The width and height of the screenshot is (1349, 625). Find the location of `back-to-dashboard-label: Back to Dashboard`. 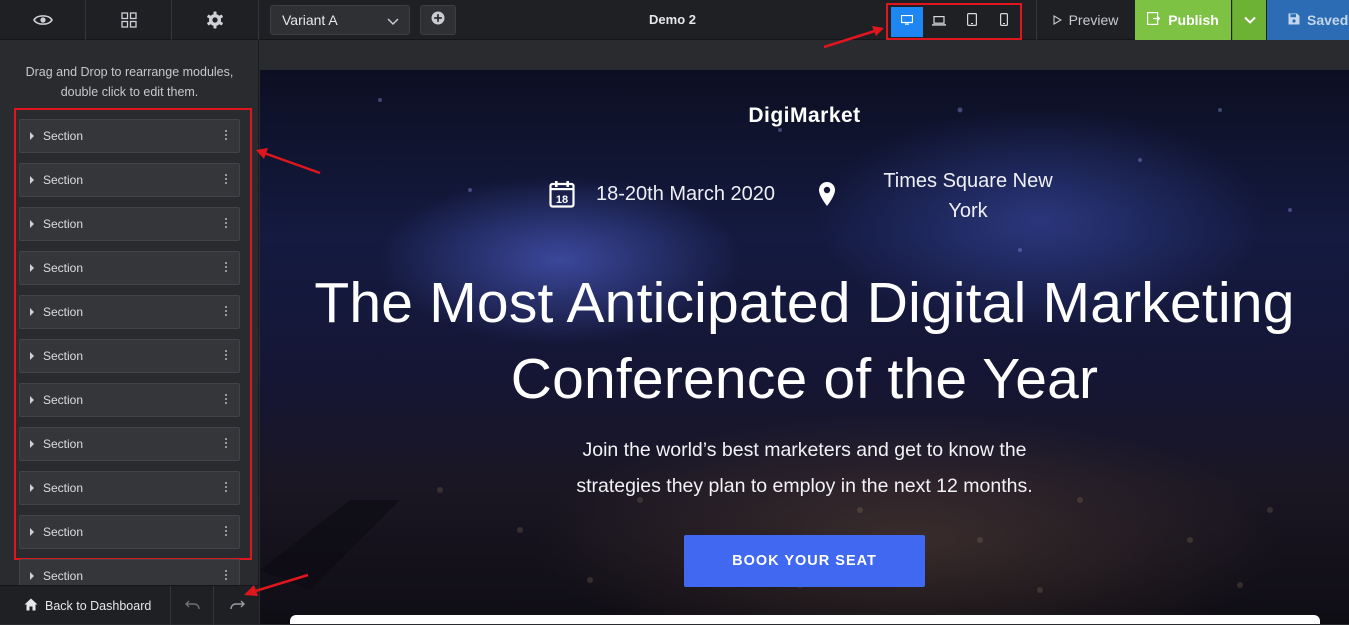

back-to-dashboard-label: Back to Dashboard is located at coordinates (98, 605).